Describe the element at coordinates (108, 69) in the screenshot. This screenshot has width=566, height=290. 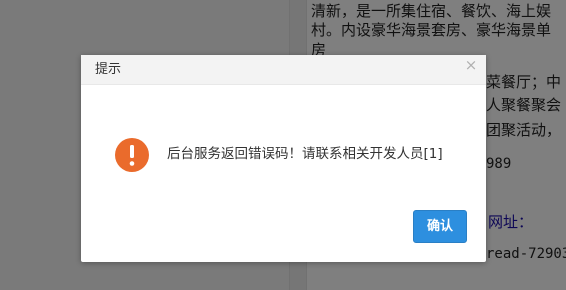
I see `dialog-title: 提示` at that location.